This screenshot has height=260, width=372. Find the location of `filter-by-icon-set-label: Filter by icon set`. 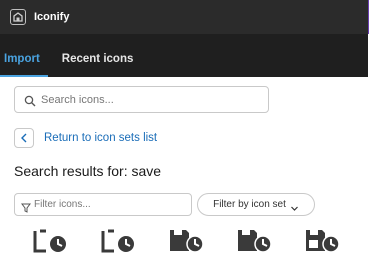

filter-by-icon-set-label: Filter by icon set is located at coordinates (249, 204).